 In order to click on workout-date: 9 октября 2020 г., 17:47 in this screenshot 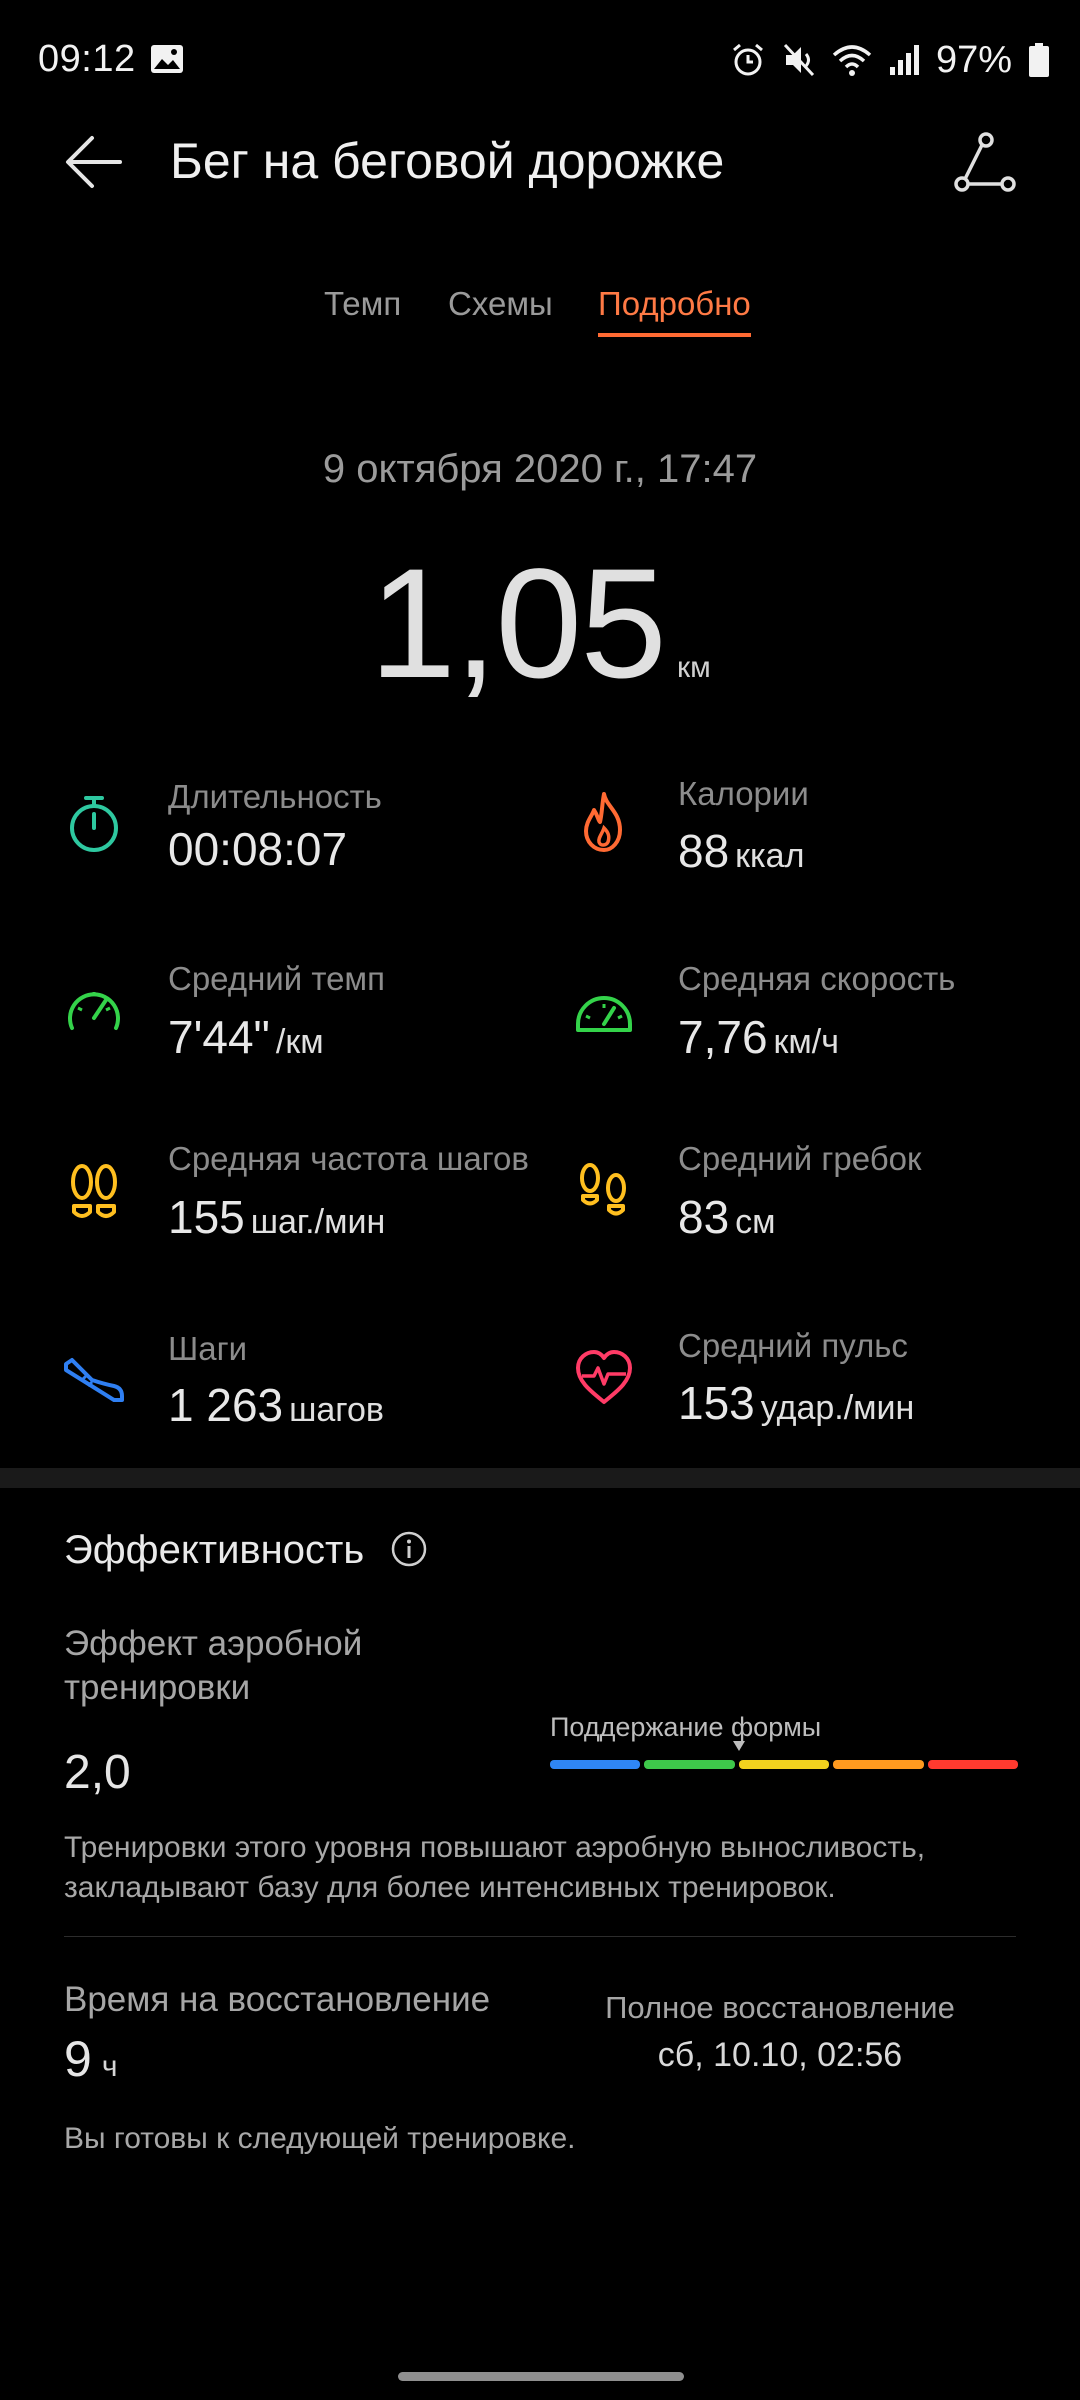, I will do `click(540, 469)`.